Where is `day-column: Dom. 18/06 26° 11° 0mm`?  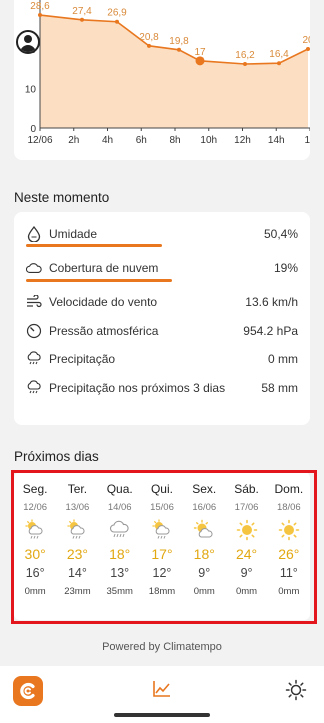
day-column: Dom. 18/06 26° 11° 0mm is located at coordinates (289, 539).